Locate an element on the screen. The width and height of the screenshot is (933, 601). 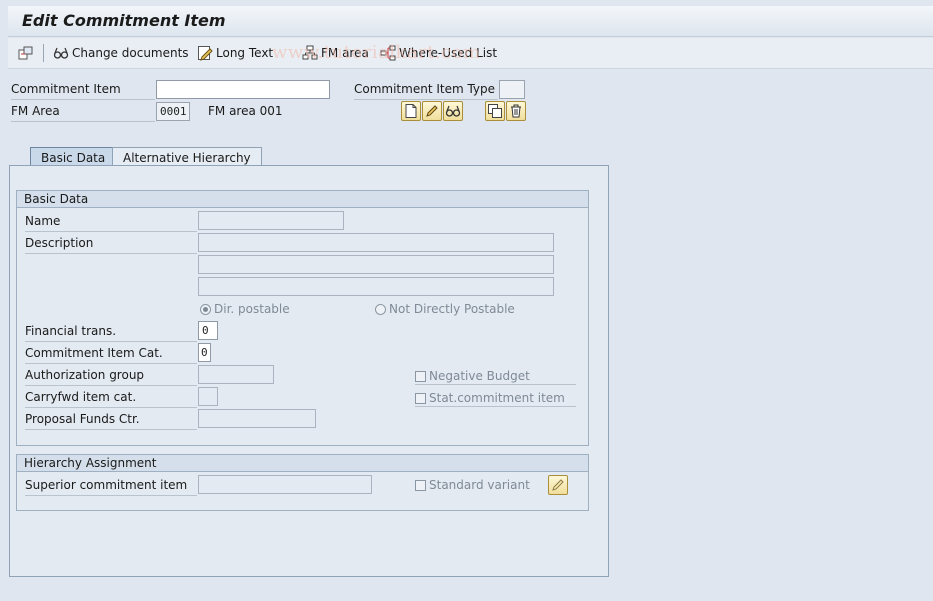
create-button is located at coordinates (411, 111).